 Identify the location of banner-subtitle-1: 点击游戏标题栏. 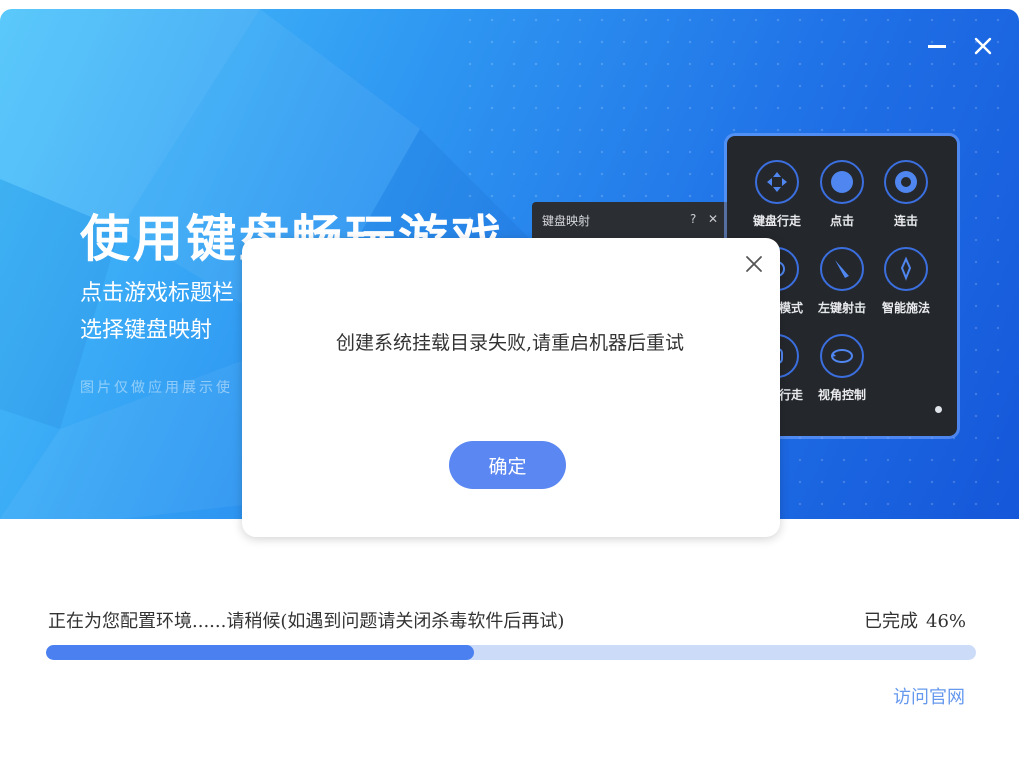
(157, 293).